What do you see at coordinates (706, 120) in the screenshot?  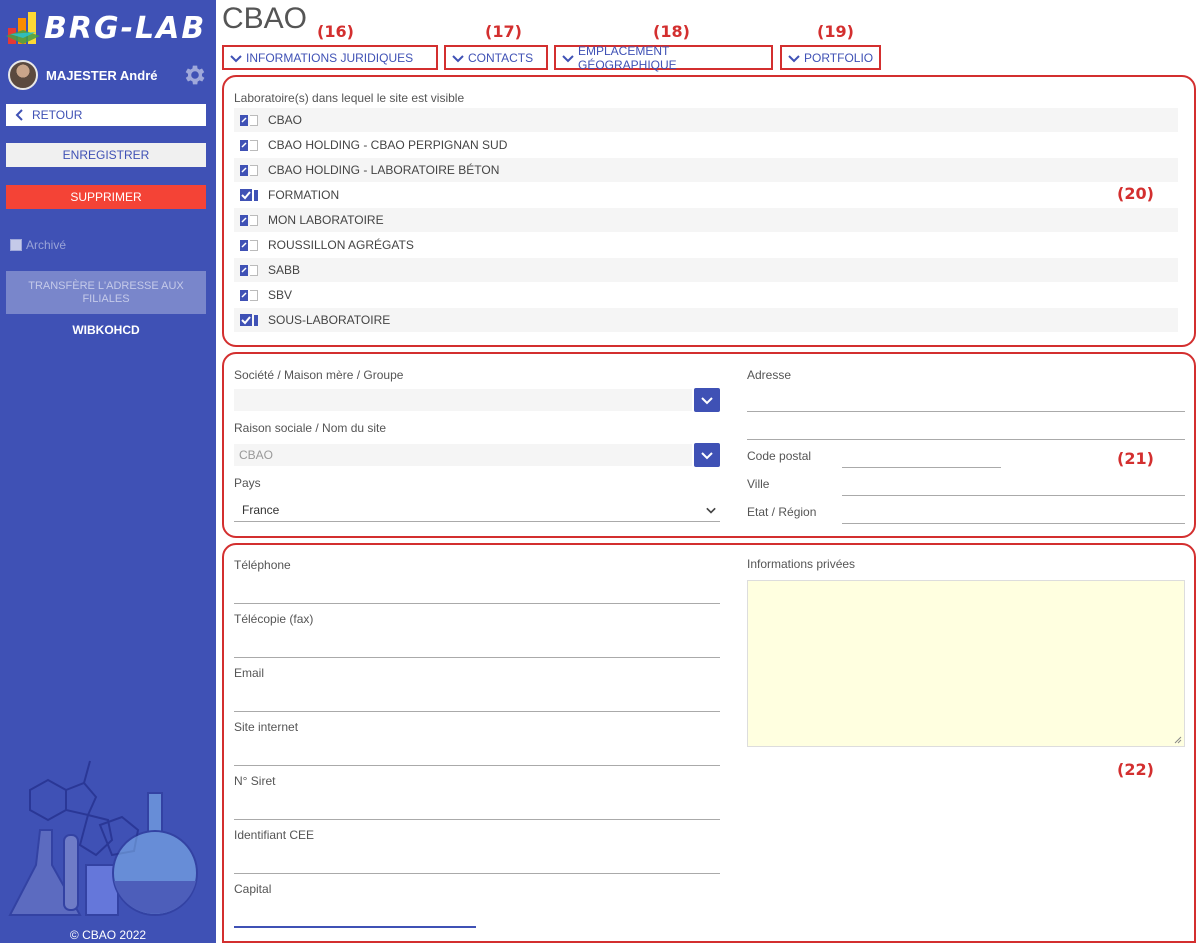 I see `lab-row: CBAO` at bounding box center [706, 120].